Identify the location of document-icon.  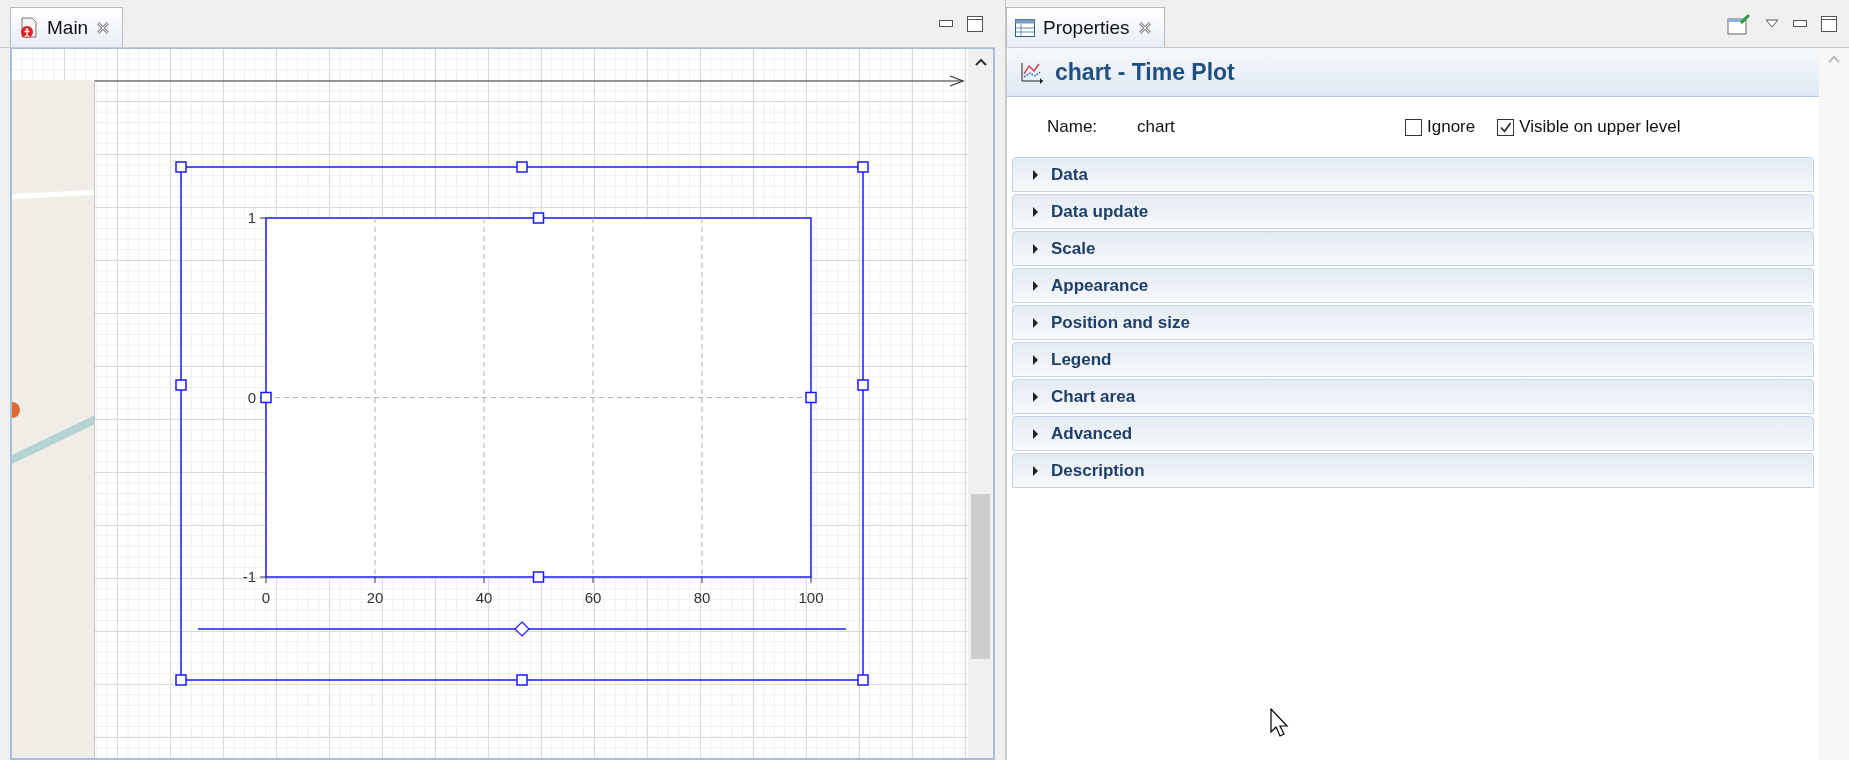
(29, 27).